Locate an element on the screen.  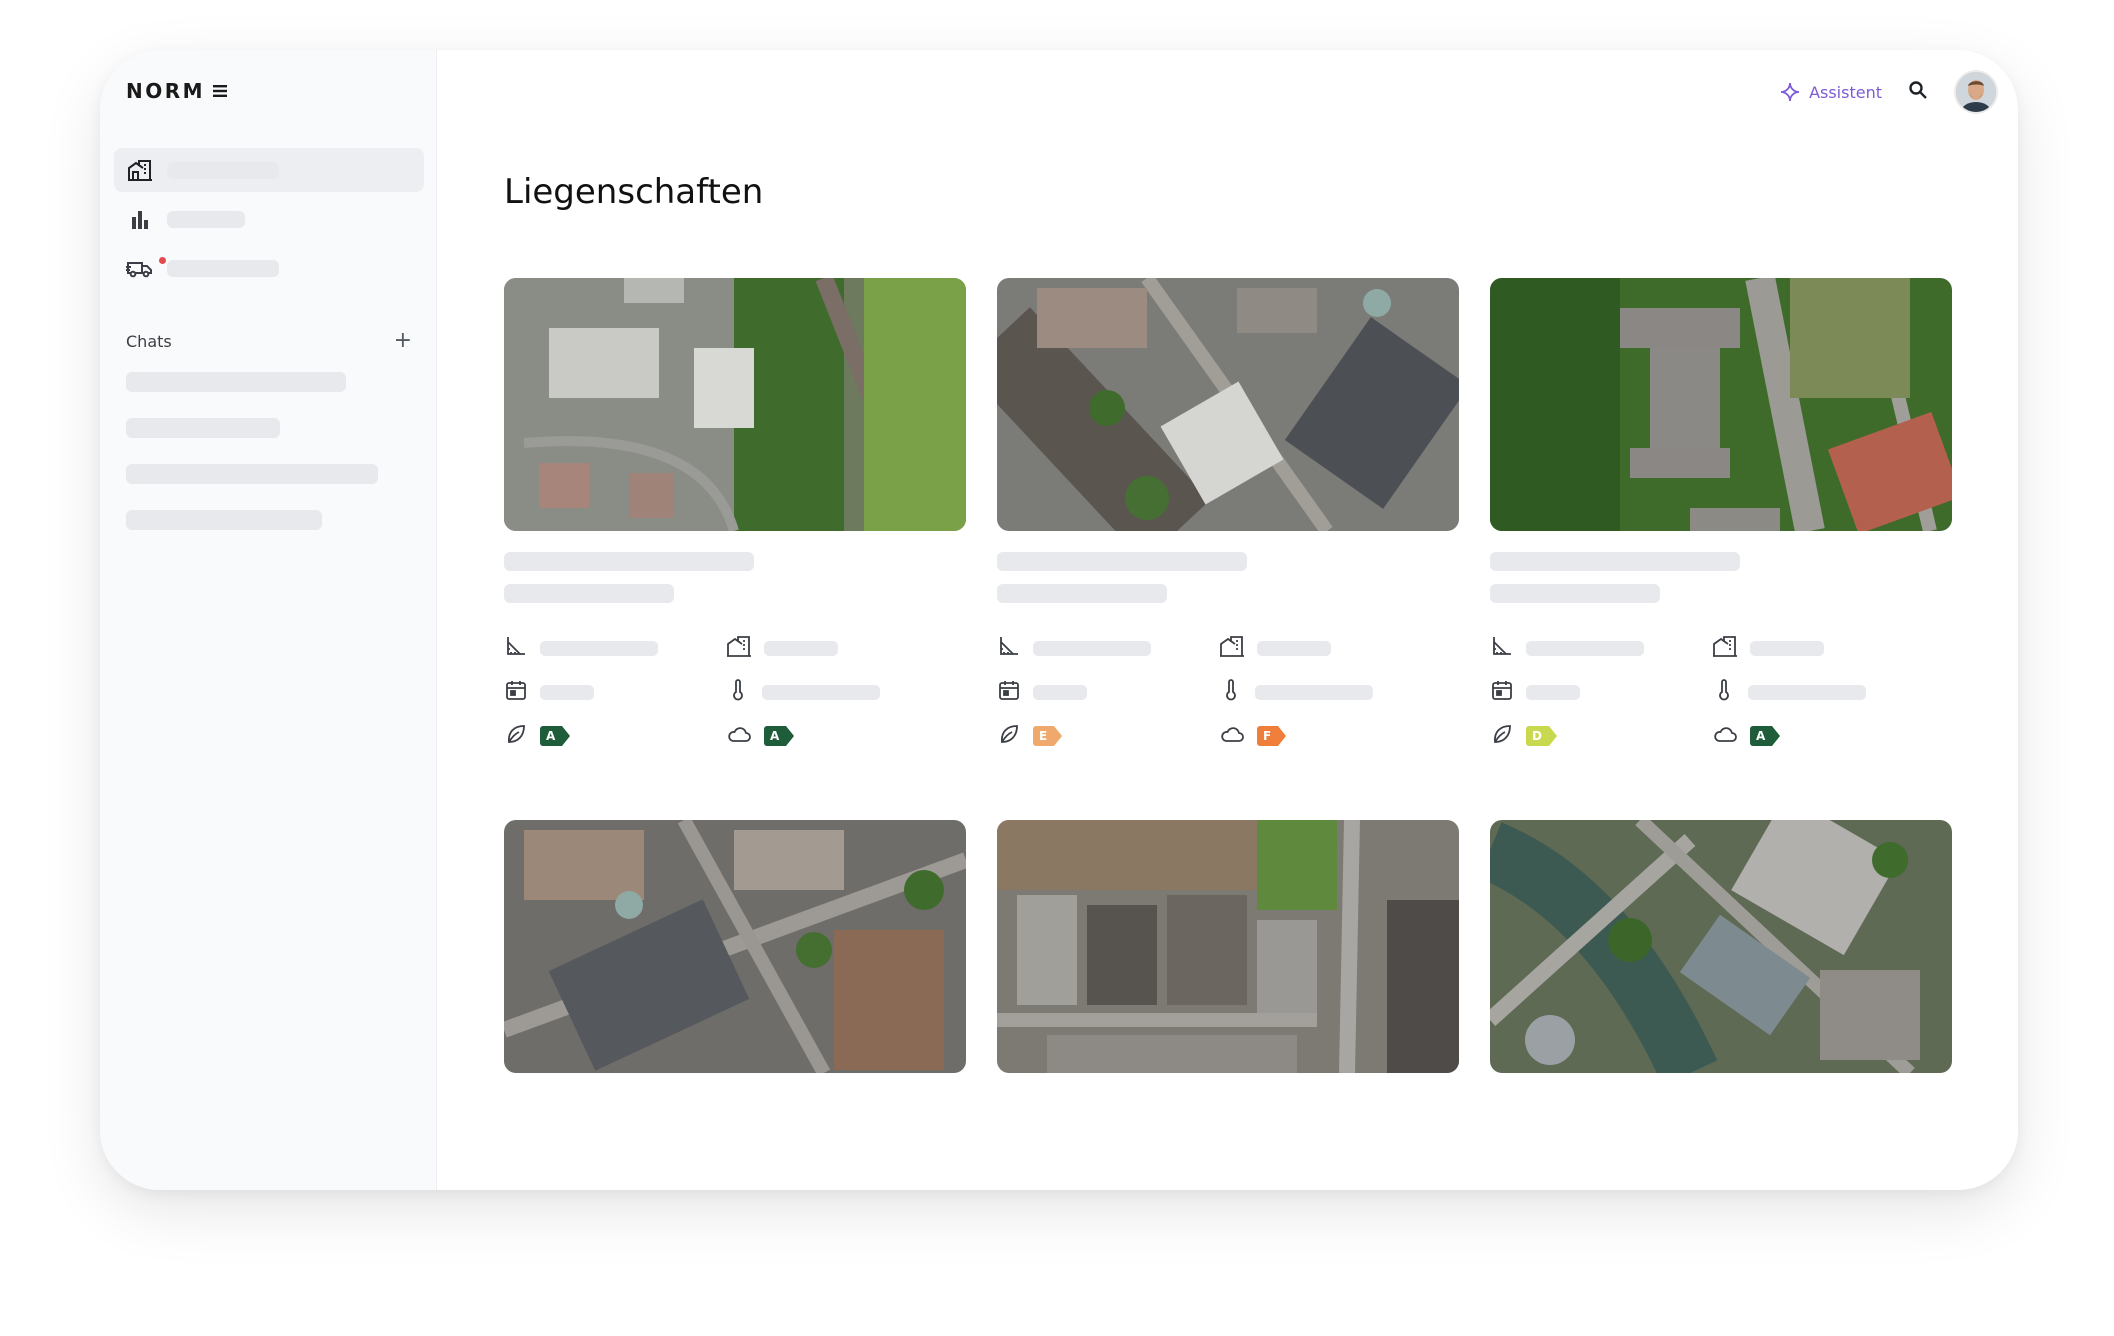
chat-list is located at coordinates (252, 464).